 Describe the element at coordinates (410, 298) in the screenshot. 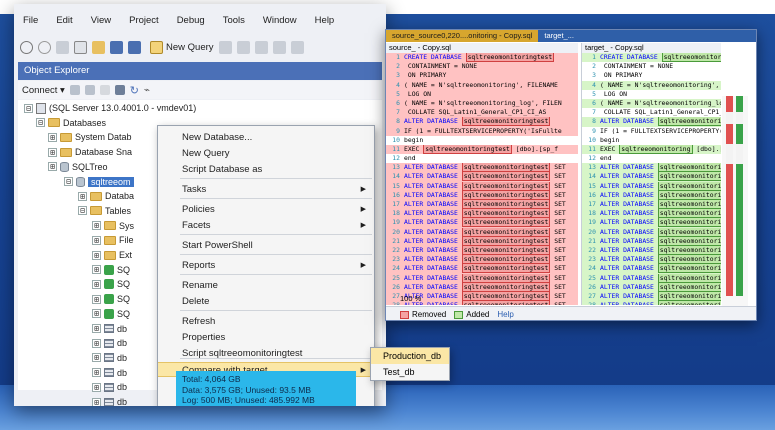

I see `zoom-level: 100 %` at that location.